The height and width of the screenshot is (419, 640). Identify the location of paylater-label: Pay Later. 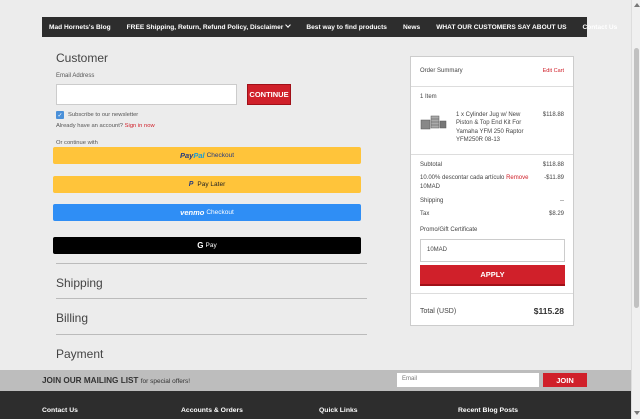
(211, 184).